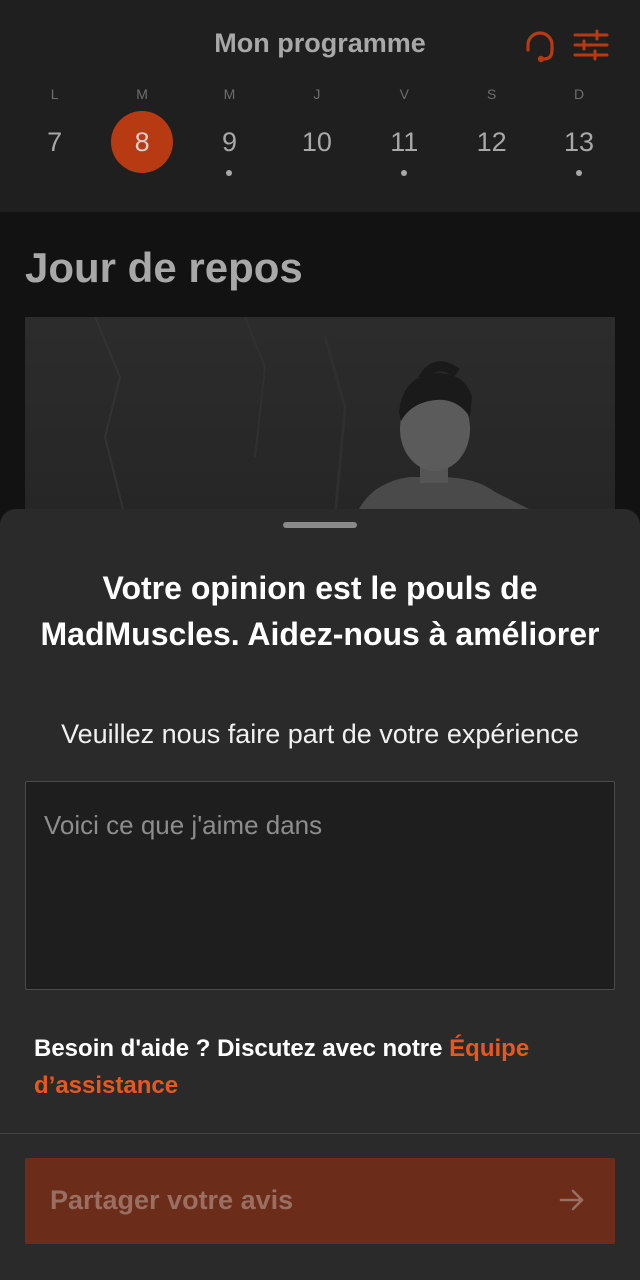 This screenshot has height=1280, width=640. I want to click on calendar-day: D 13, so click(578, 134).